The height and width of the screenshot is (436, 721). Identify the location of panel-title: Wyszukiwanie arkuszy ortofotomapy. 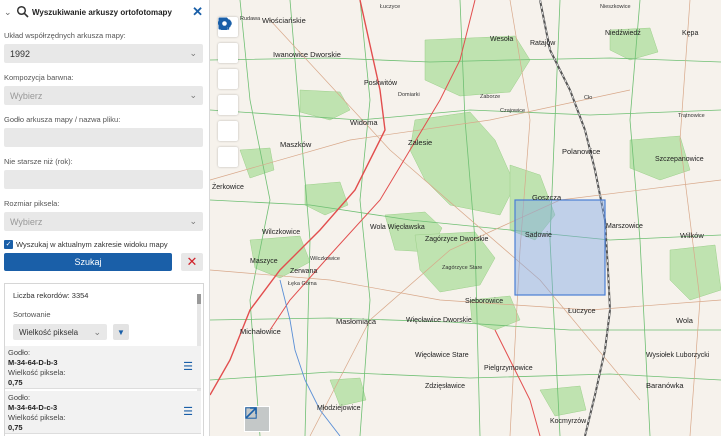
(102, 12).